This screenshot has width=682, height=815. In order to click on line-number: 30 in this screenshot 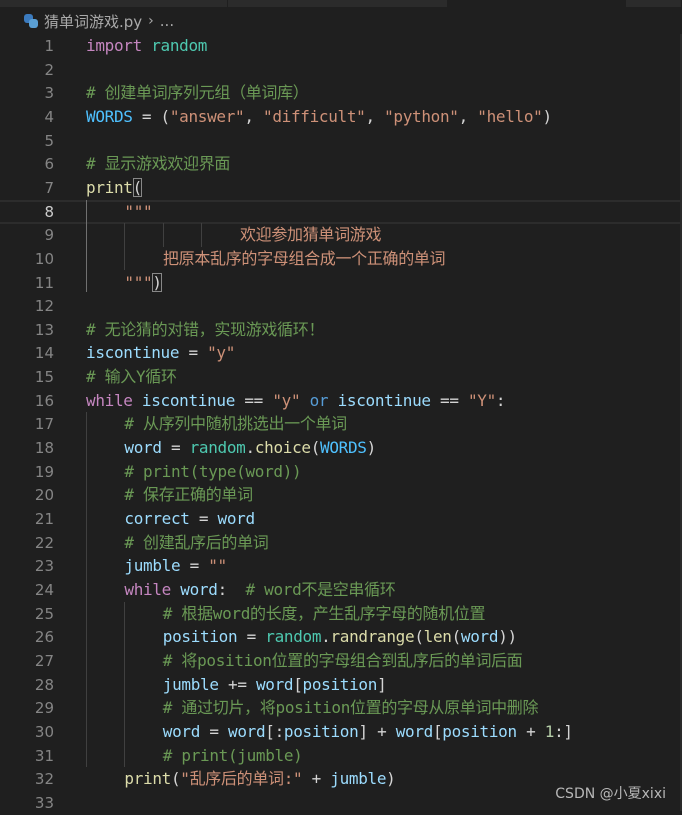, I will do `click(27, 732)`.